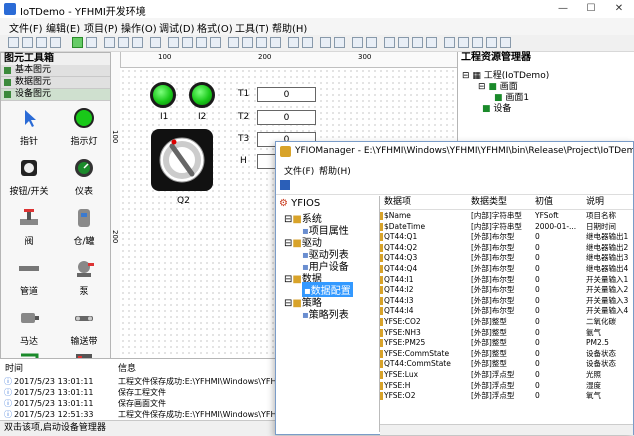  Describe the element at coordinates (505, 42) in the screenshot. I see `snap-icon` at that location.